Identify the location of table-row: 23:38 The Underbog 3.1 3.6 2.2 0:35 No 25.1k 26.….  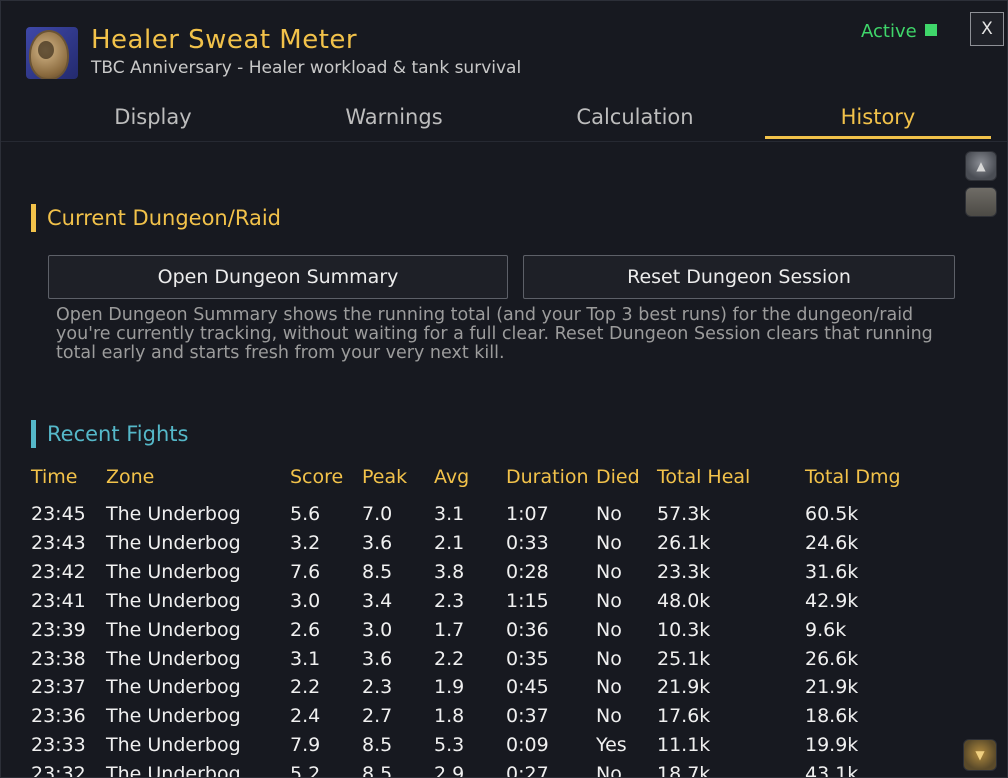
(481, 662).